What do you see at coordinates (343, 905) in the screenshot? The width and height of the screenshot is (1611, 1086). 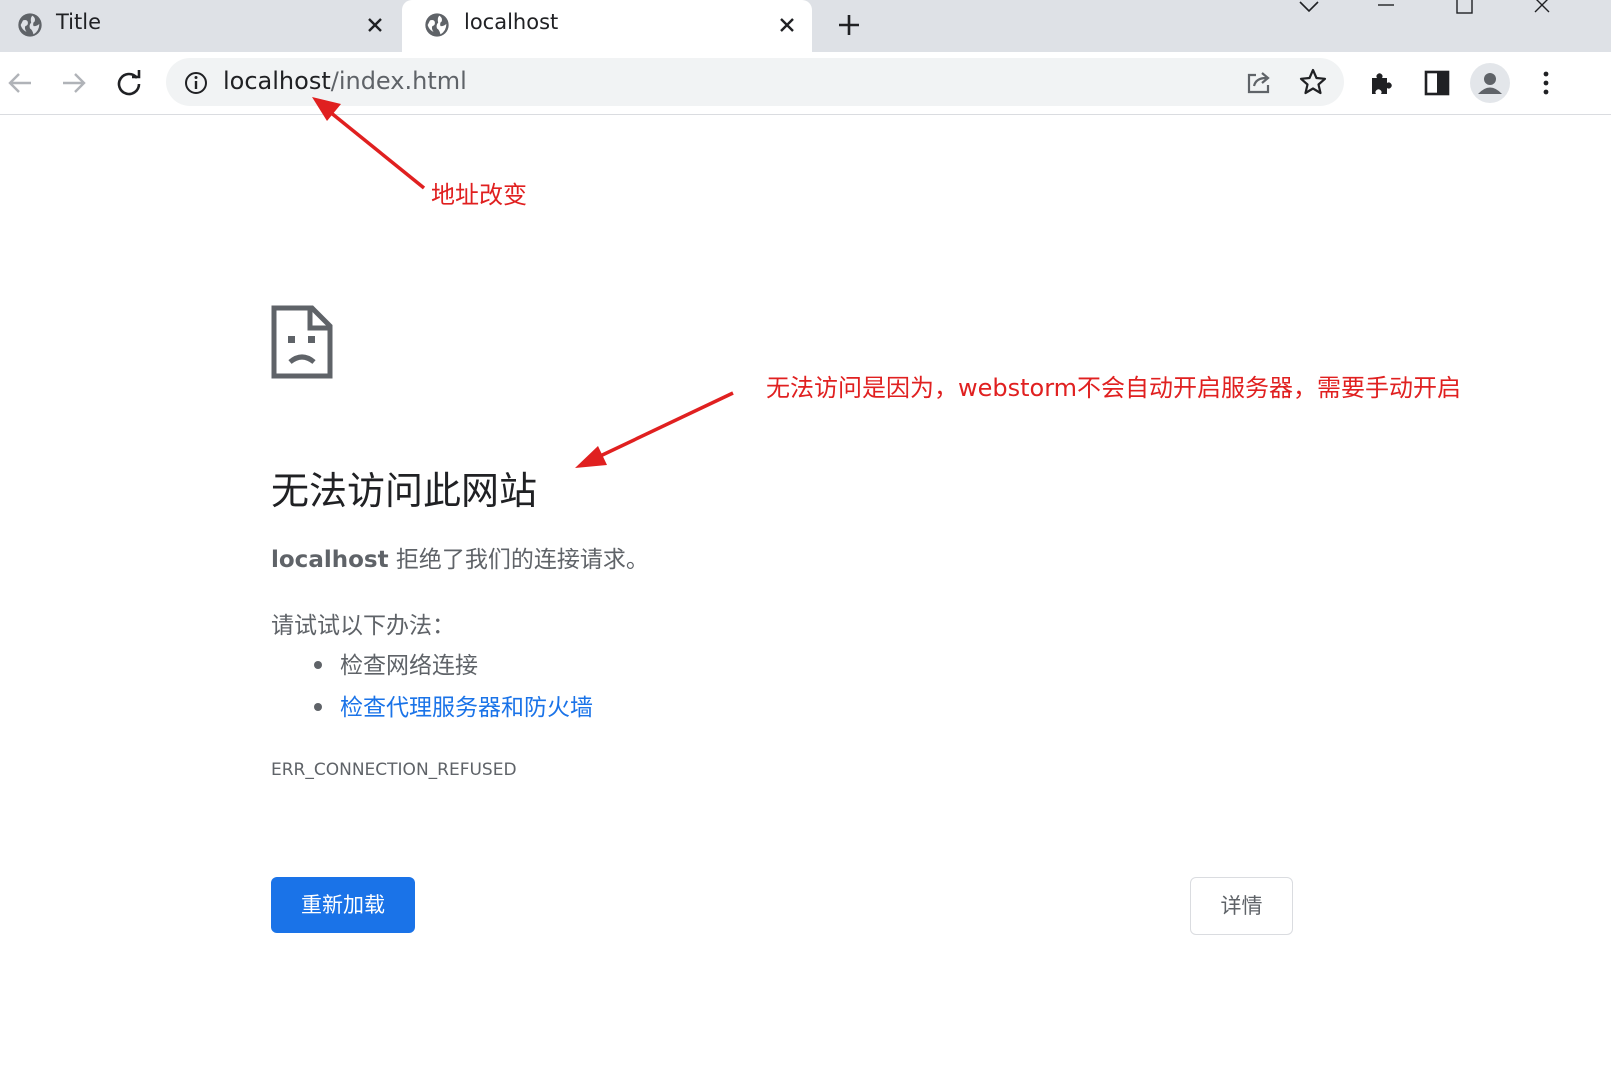 I see `reload-button: 重新加载` at bounding box center [343, 905].